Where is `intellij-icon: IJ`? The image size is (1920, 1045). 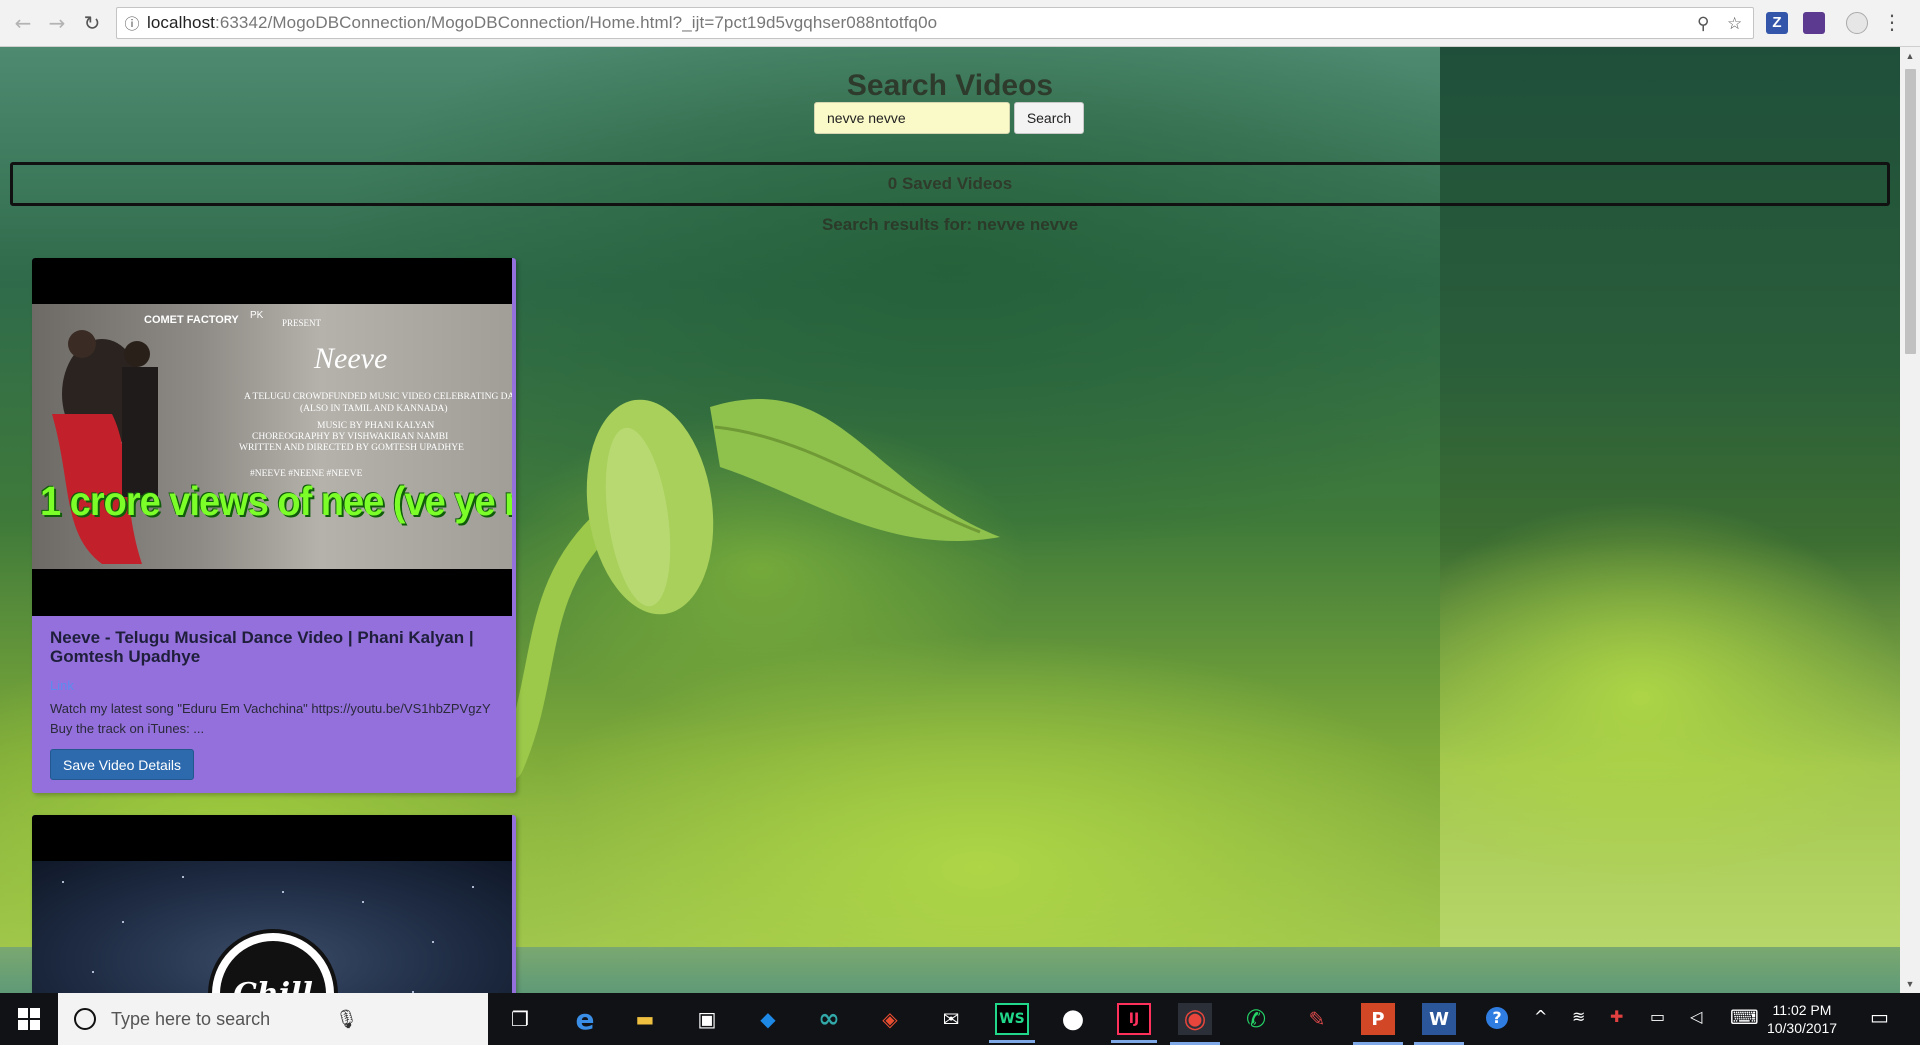 intellij-icon: IJ is located at coordinates (1134, 1023).